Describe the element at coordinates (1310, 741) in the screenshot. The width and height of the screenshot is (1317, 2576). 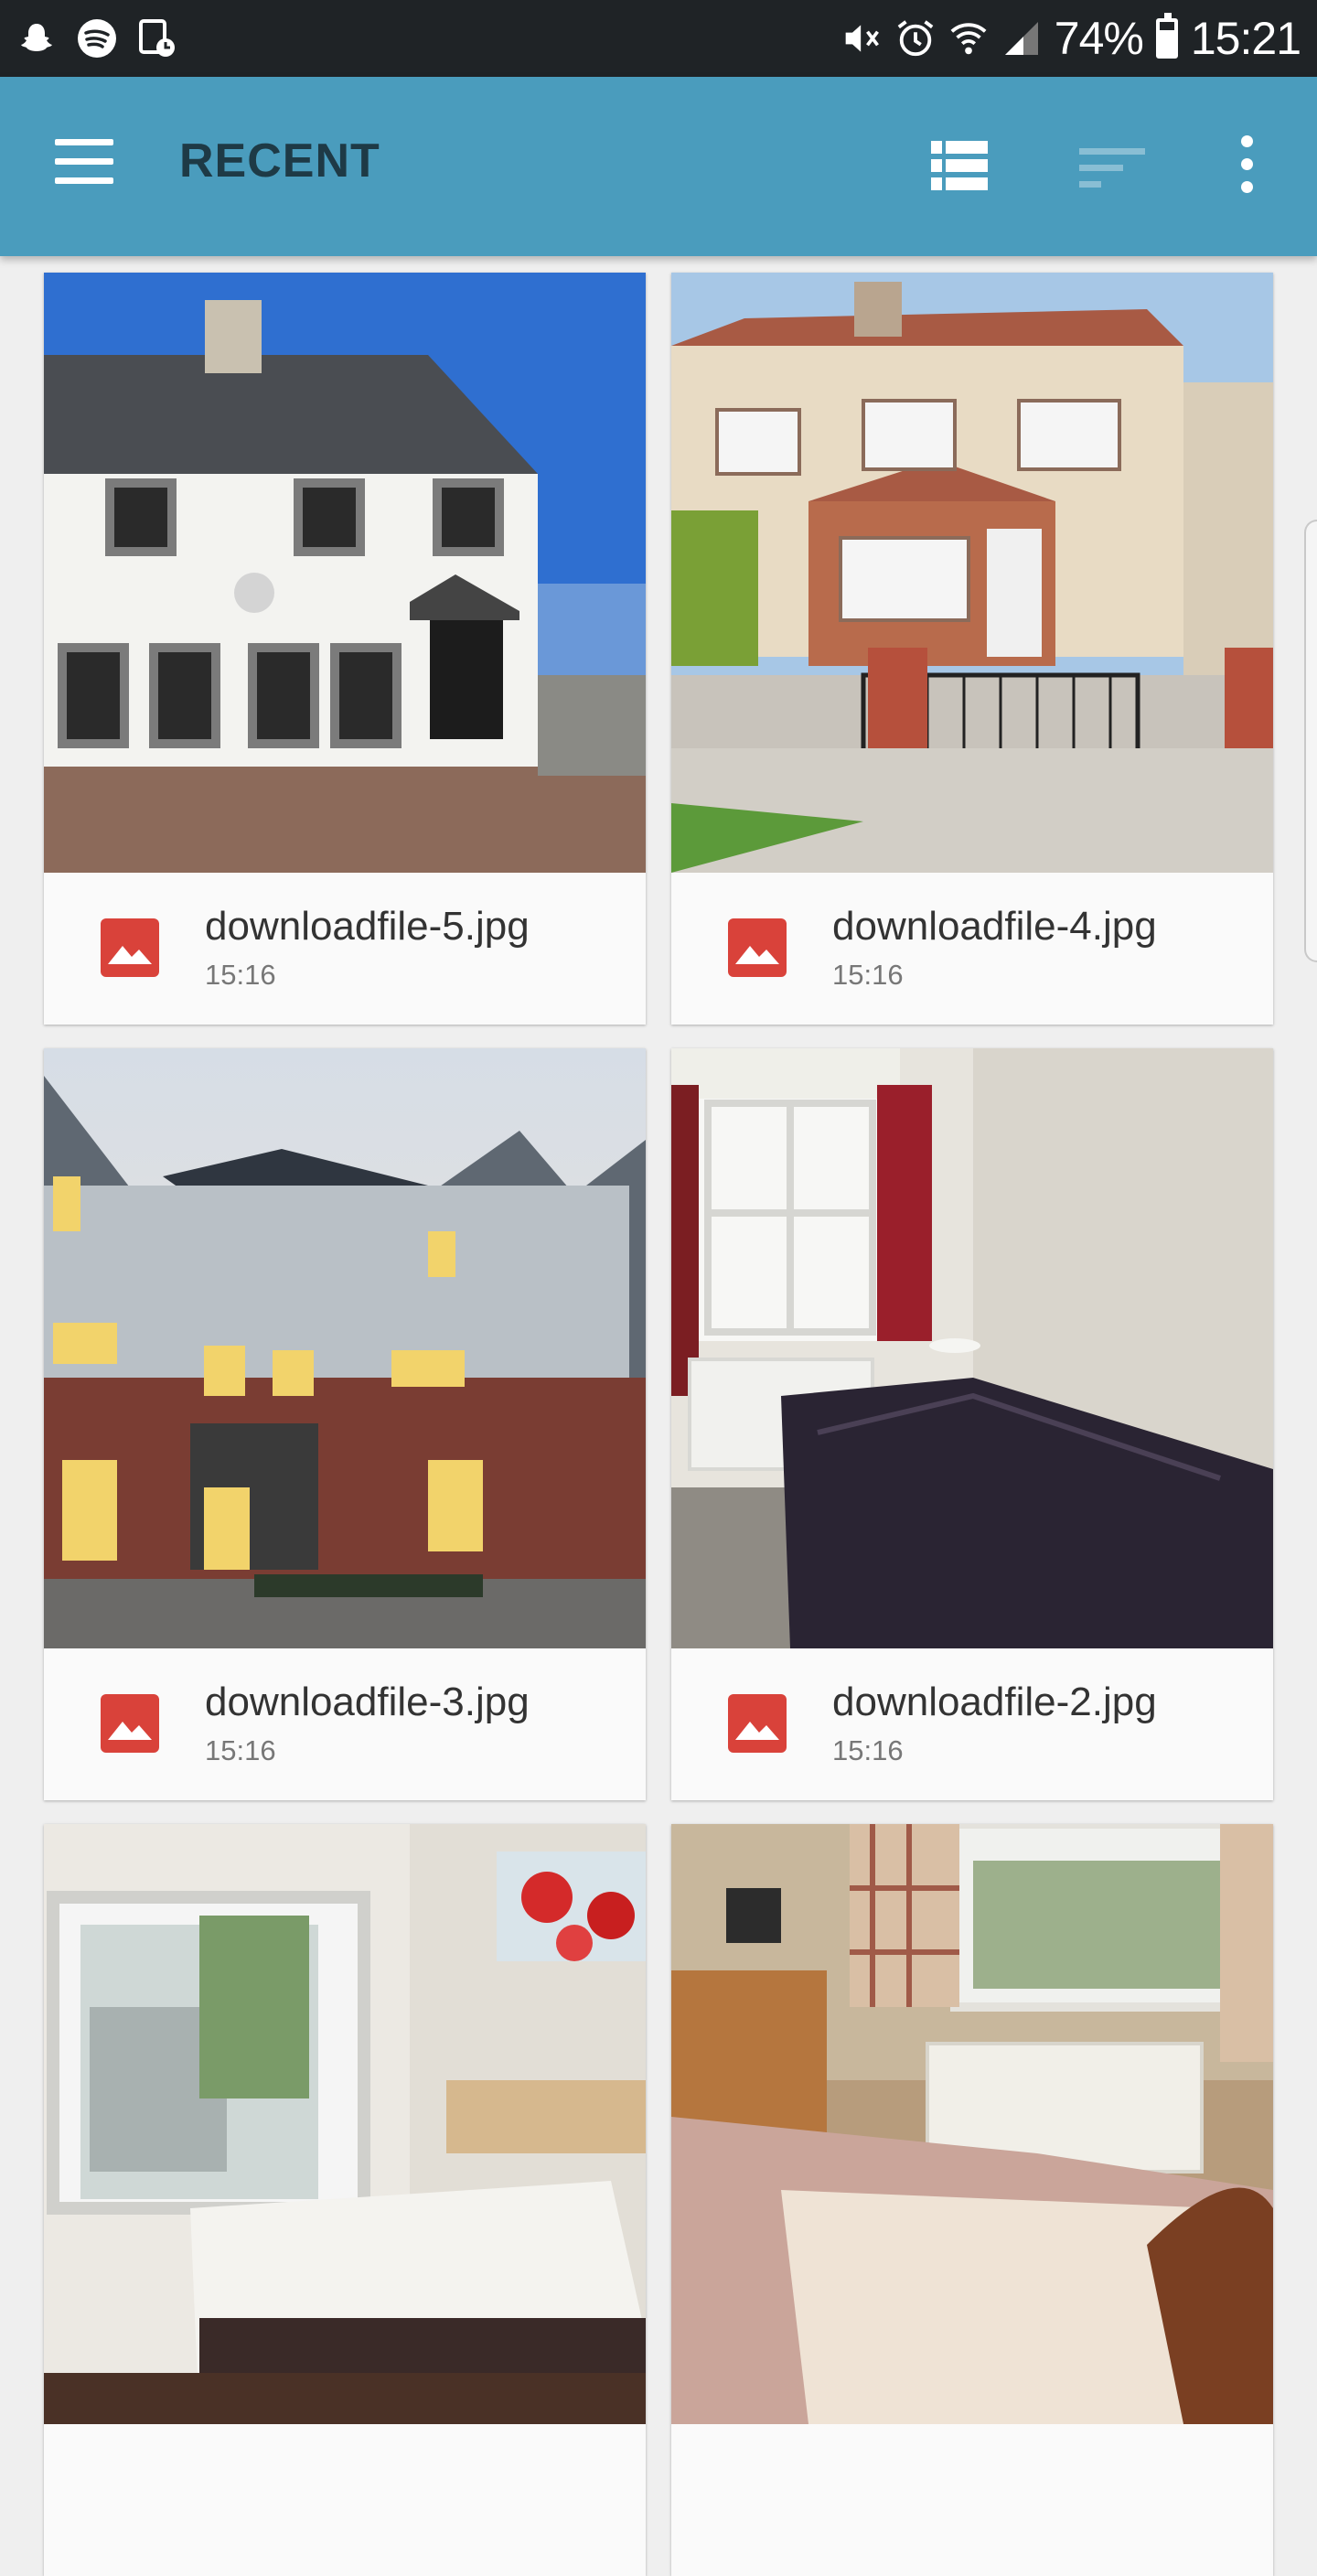
I see `scroll-handle` at that location.